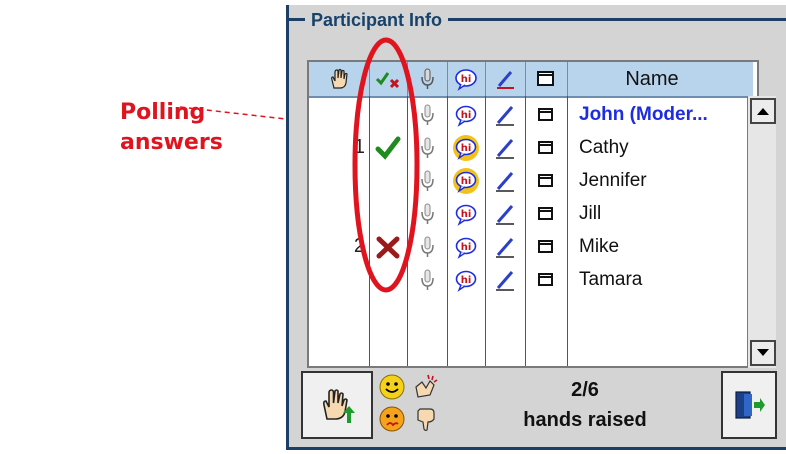 Image resolution: width=786 pixels, height=454 pixels. I want to click on col-chat-header: hi, so click(466, 79).